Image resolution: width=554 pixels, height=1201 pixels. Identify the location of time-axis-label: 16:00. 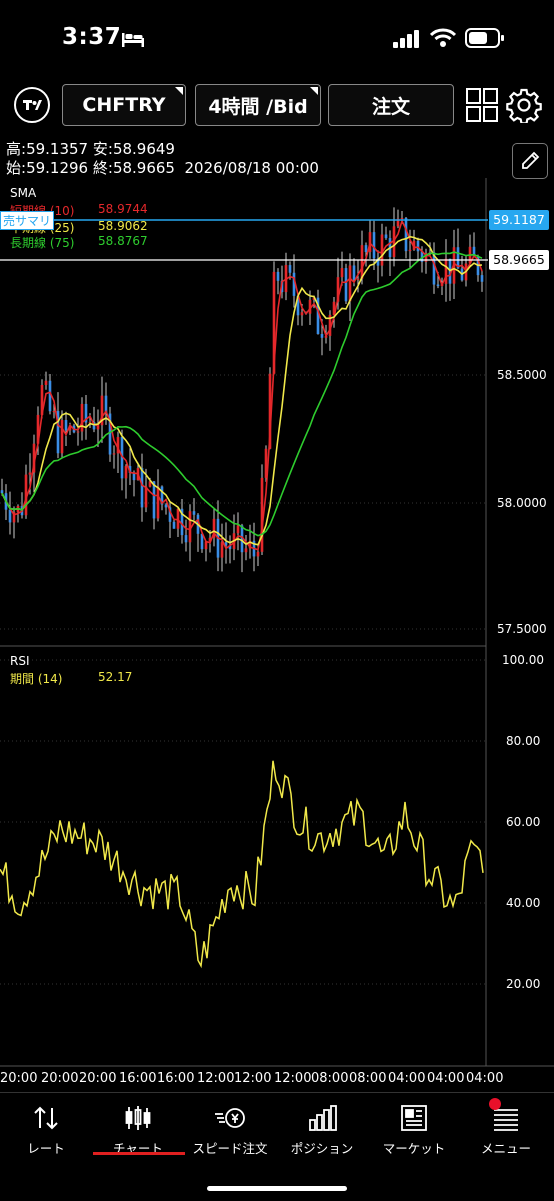
(138, 1078).